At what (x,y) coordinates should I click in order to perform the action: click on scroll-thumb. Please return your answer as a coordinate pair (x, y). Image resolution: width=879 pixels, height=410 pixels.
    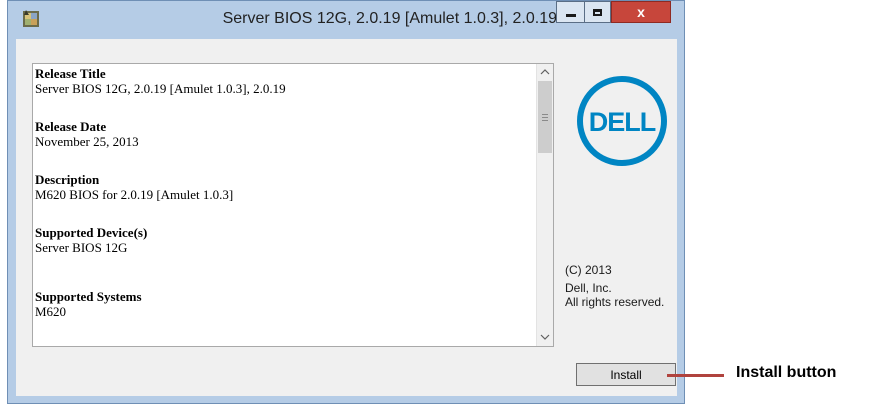
    Looking at the image, I should click on (545, 117).